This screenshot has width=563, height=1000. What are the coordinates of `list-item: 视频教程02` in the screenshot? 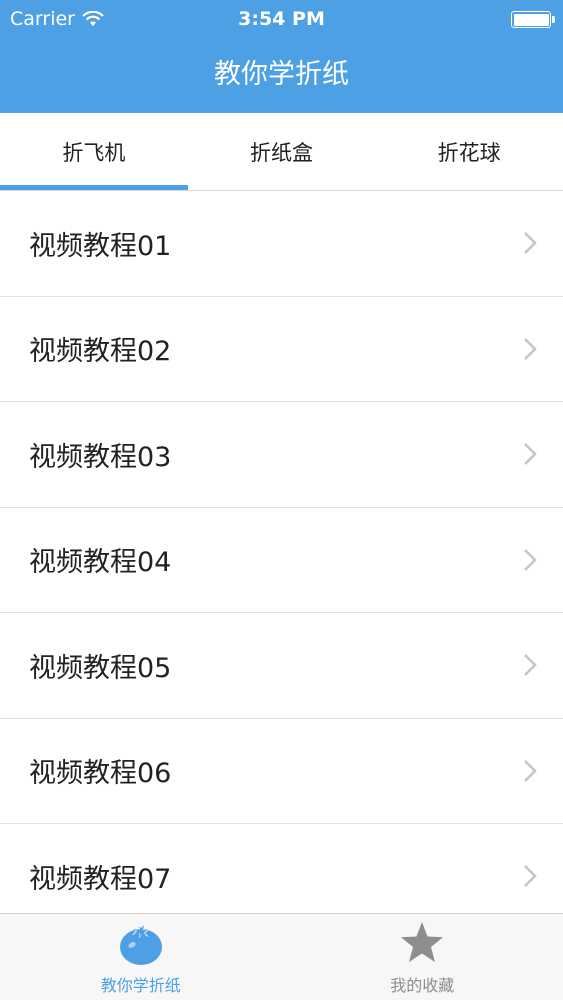 It's located at (281, 349).